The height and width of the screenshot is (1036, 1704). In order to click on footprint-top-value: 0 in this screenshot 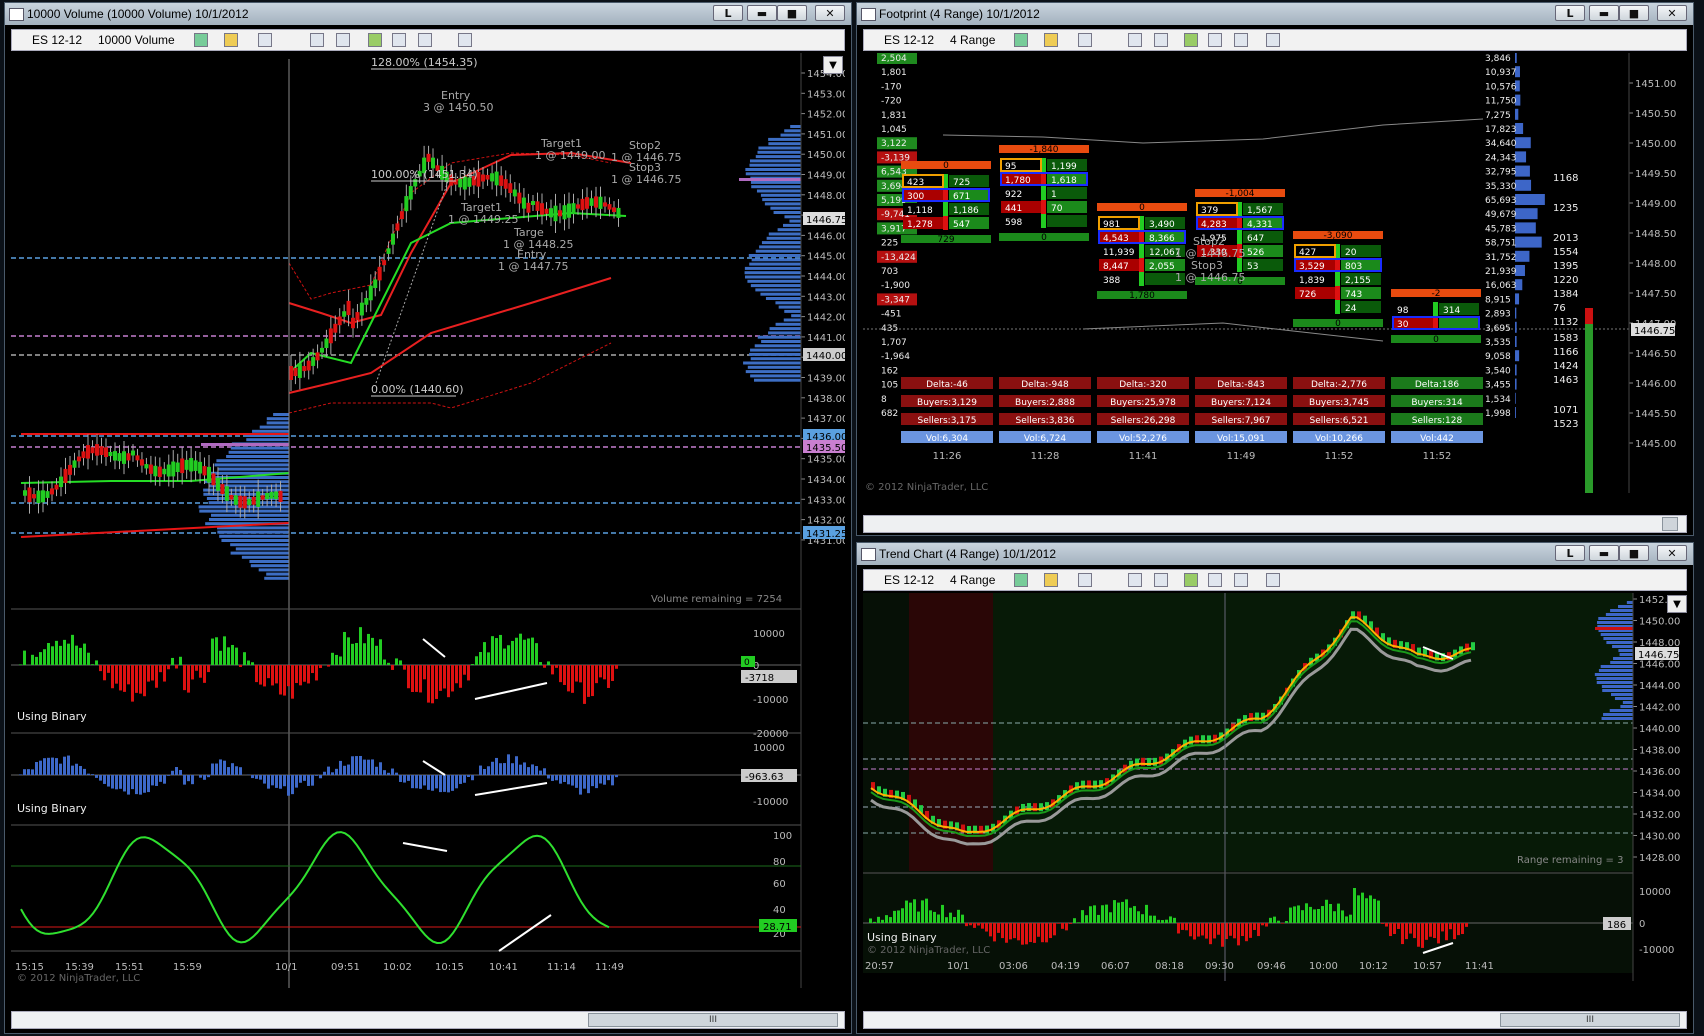, I will do `click(1142, 208)`.